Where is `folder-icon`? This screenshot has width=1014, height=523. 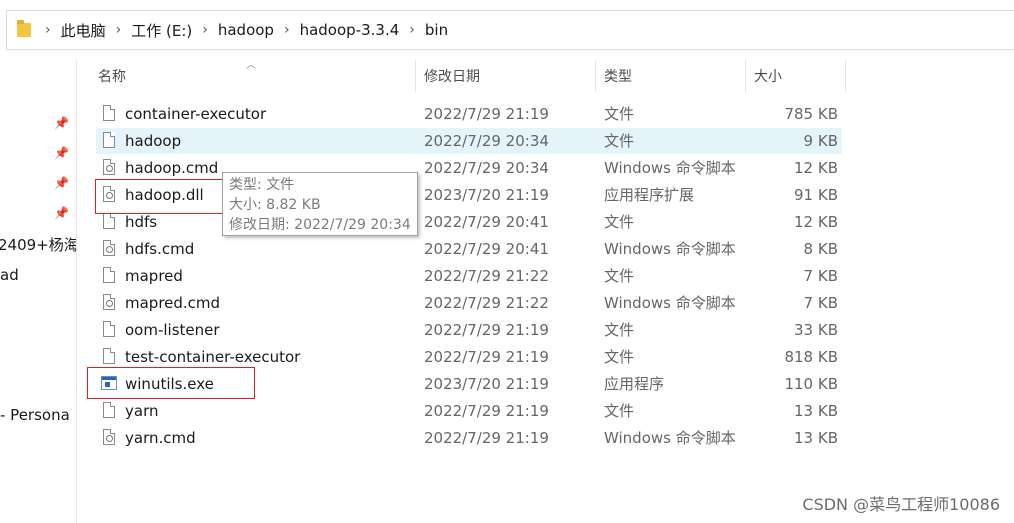
folder-icon is located at coordinates (24, 28).